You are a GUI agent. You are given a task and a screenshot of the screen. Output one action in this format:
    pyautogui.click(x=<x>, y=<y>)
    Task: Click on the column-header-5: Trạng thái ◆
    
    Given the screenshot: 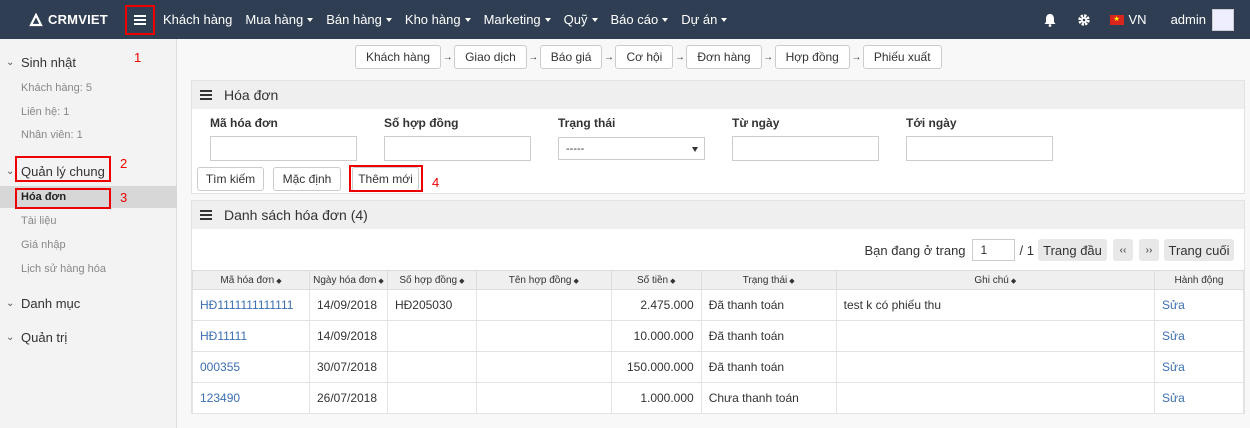 What is the action you would take?
    pyautogui.click(x=768, y=280)
    